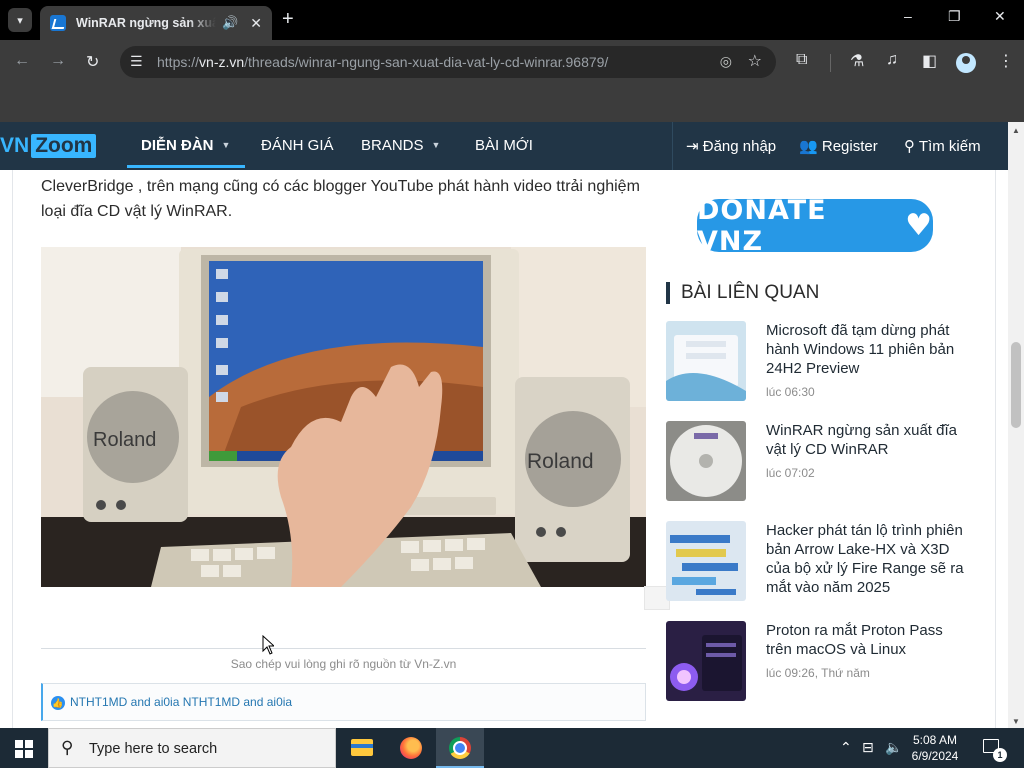 The image size is (1024, 768). I want to click on minimize-button: –, so click(908, 16).